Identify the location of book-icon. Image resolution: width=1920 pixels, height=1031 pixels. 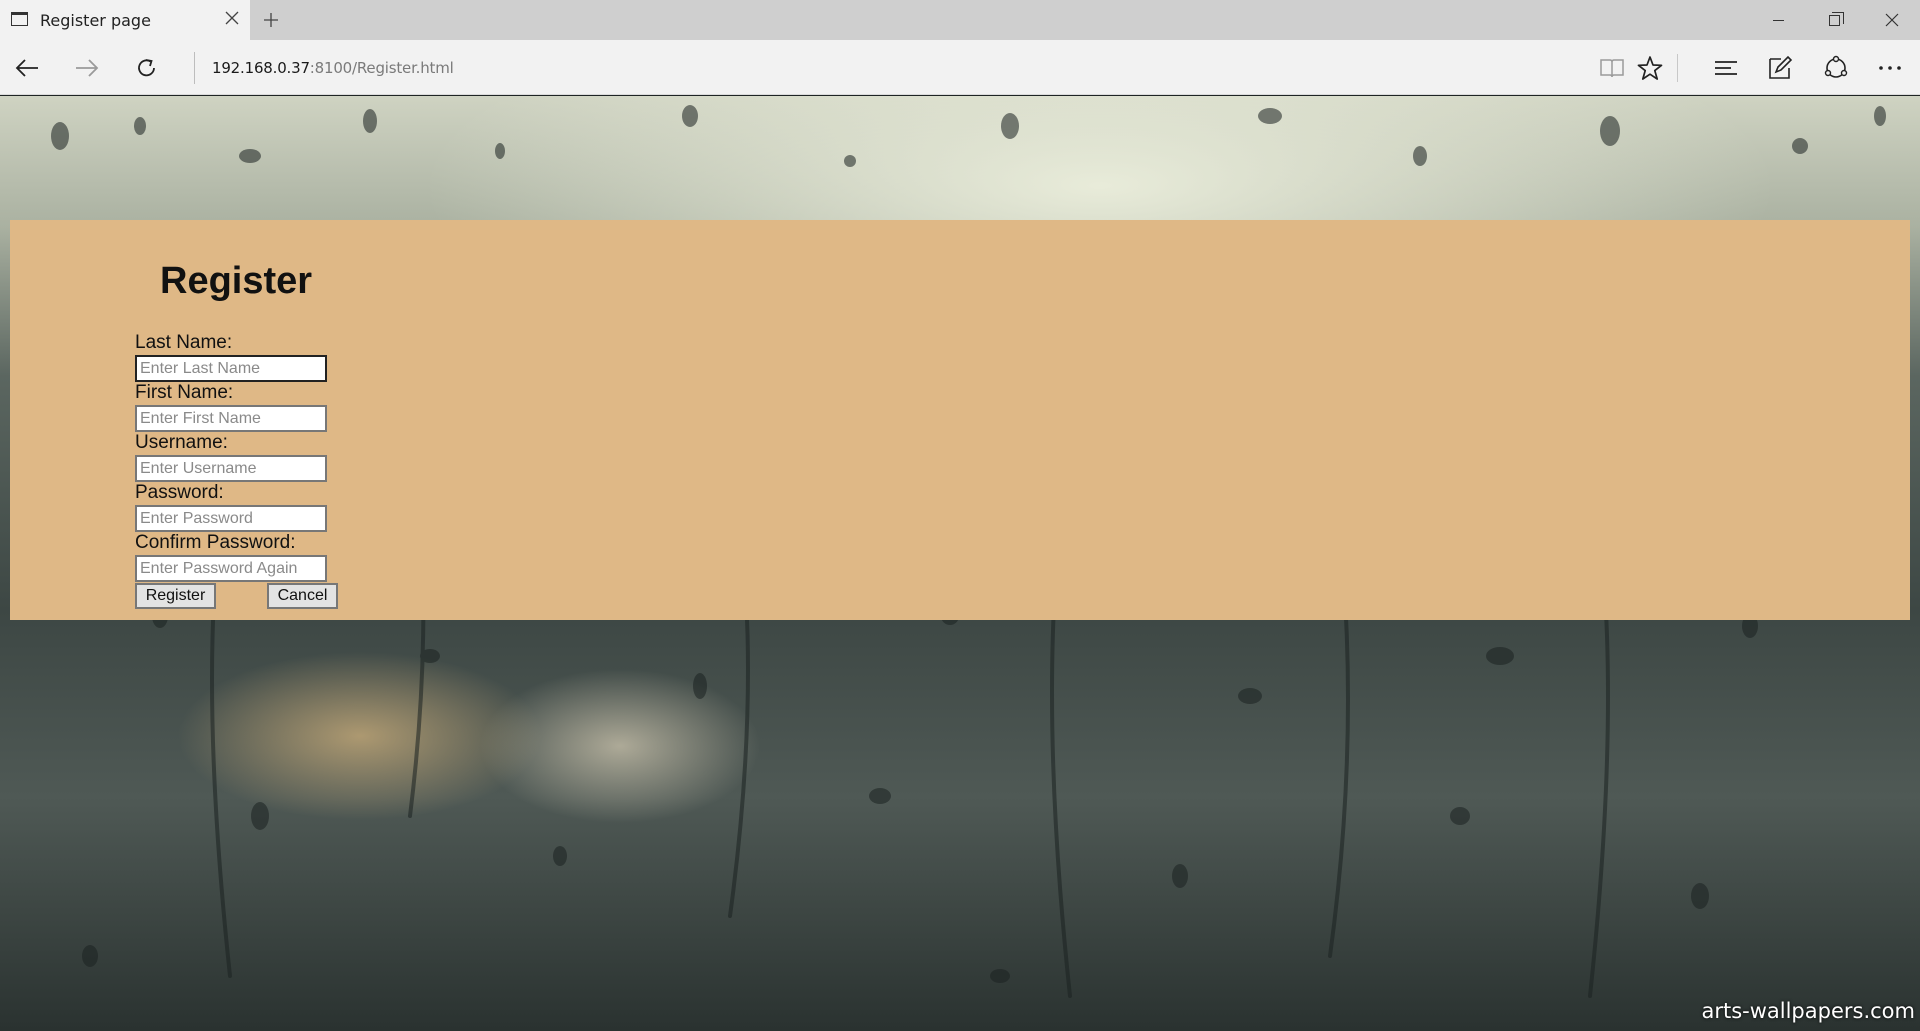
(1612, 68).